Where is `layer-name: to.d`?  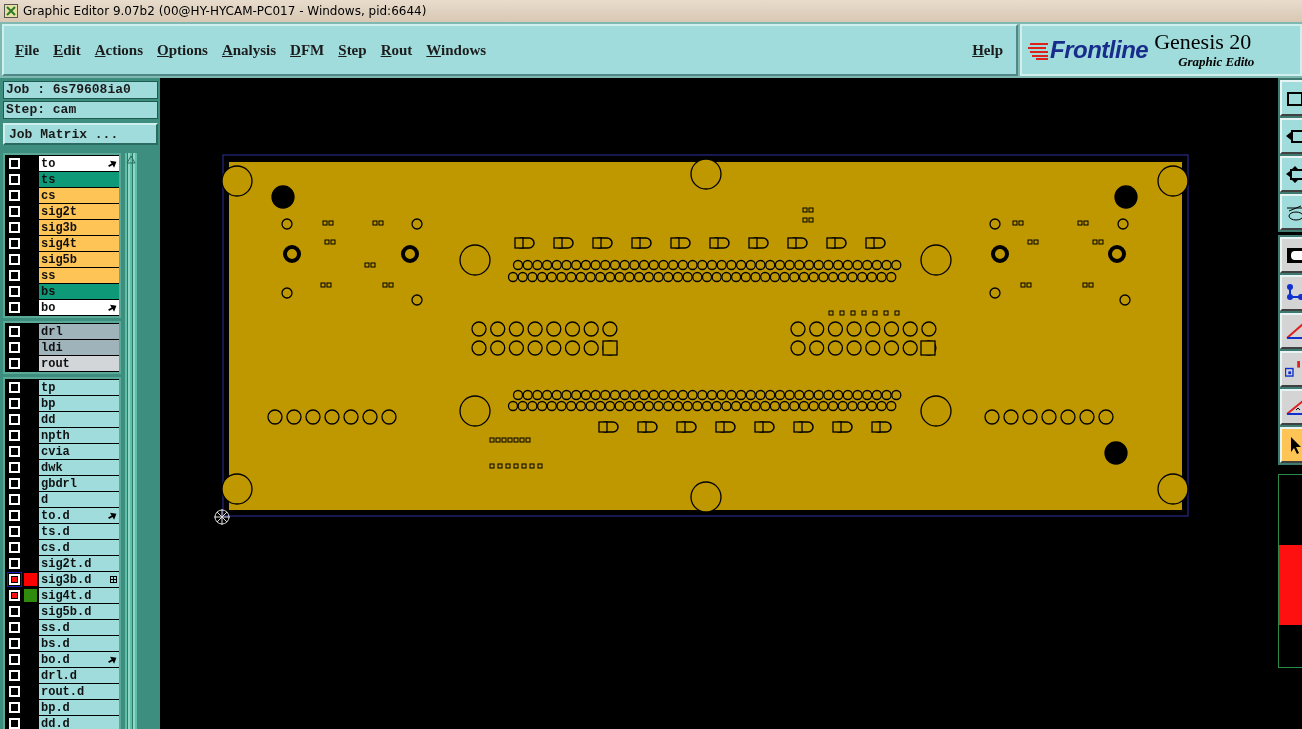
layer-name: to.d is located at coordinates (79, 515).